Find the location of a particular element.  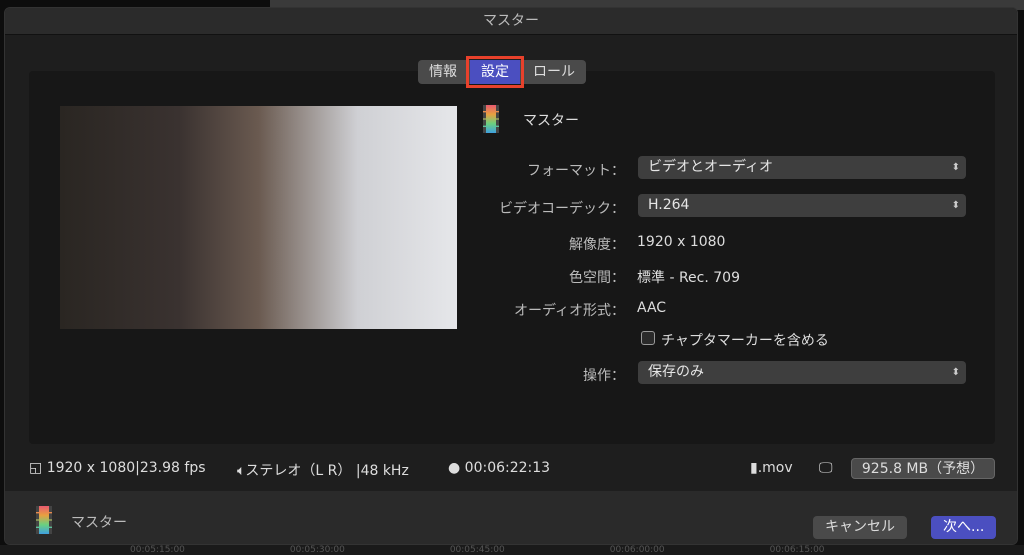

timecode: 00:06:00:00 is located at coordinates (637, 550).